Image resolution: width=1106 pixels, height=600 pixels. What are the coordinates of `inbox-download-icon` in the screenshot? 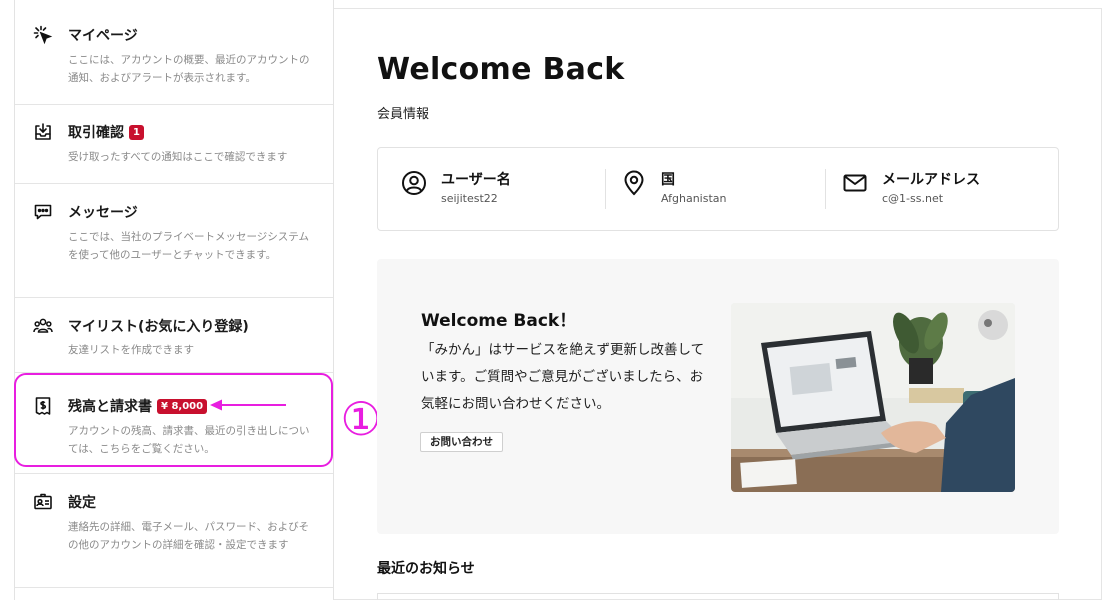 It's located at (43, 132).